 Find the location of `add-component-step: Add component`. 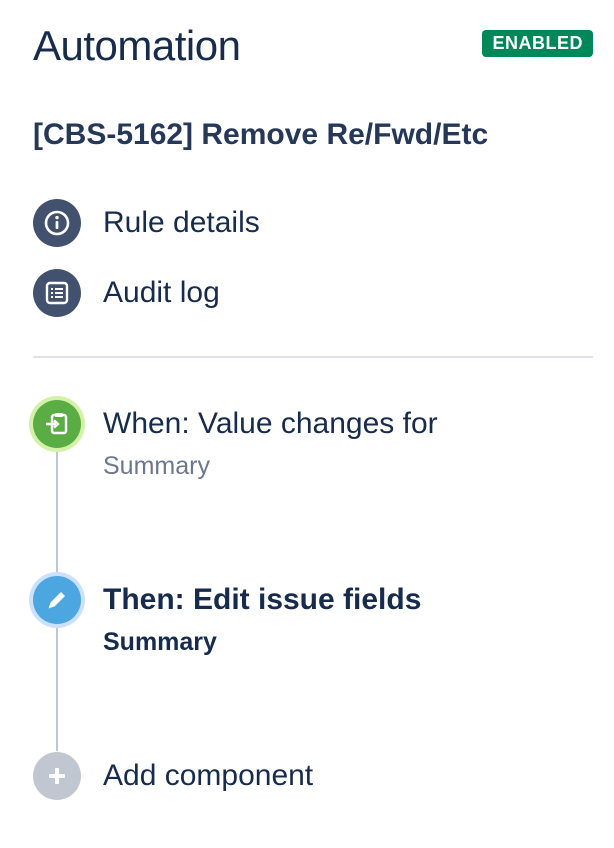

add-component-step: Add component is located at coordinates (313, 777).